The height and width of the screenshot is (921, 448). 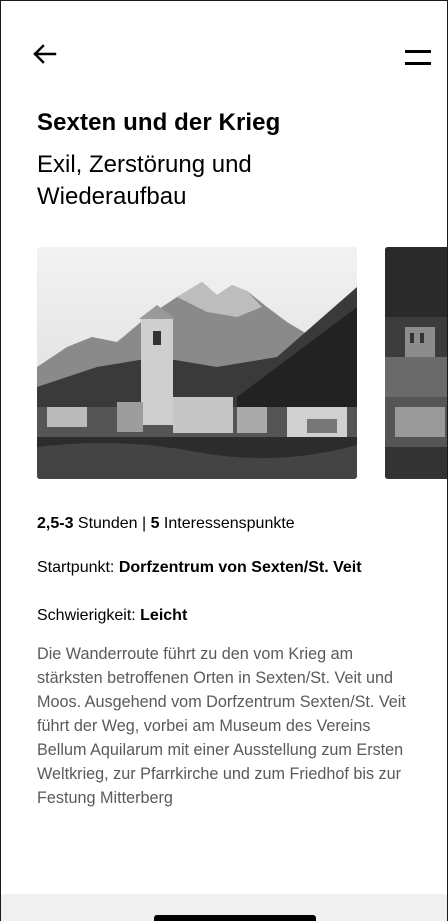 I want to click on difficulty: Schwierigkeit: Leicht, so click(x=112, y=616).